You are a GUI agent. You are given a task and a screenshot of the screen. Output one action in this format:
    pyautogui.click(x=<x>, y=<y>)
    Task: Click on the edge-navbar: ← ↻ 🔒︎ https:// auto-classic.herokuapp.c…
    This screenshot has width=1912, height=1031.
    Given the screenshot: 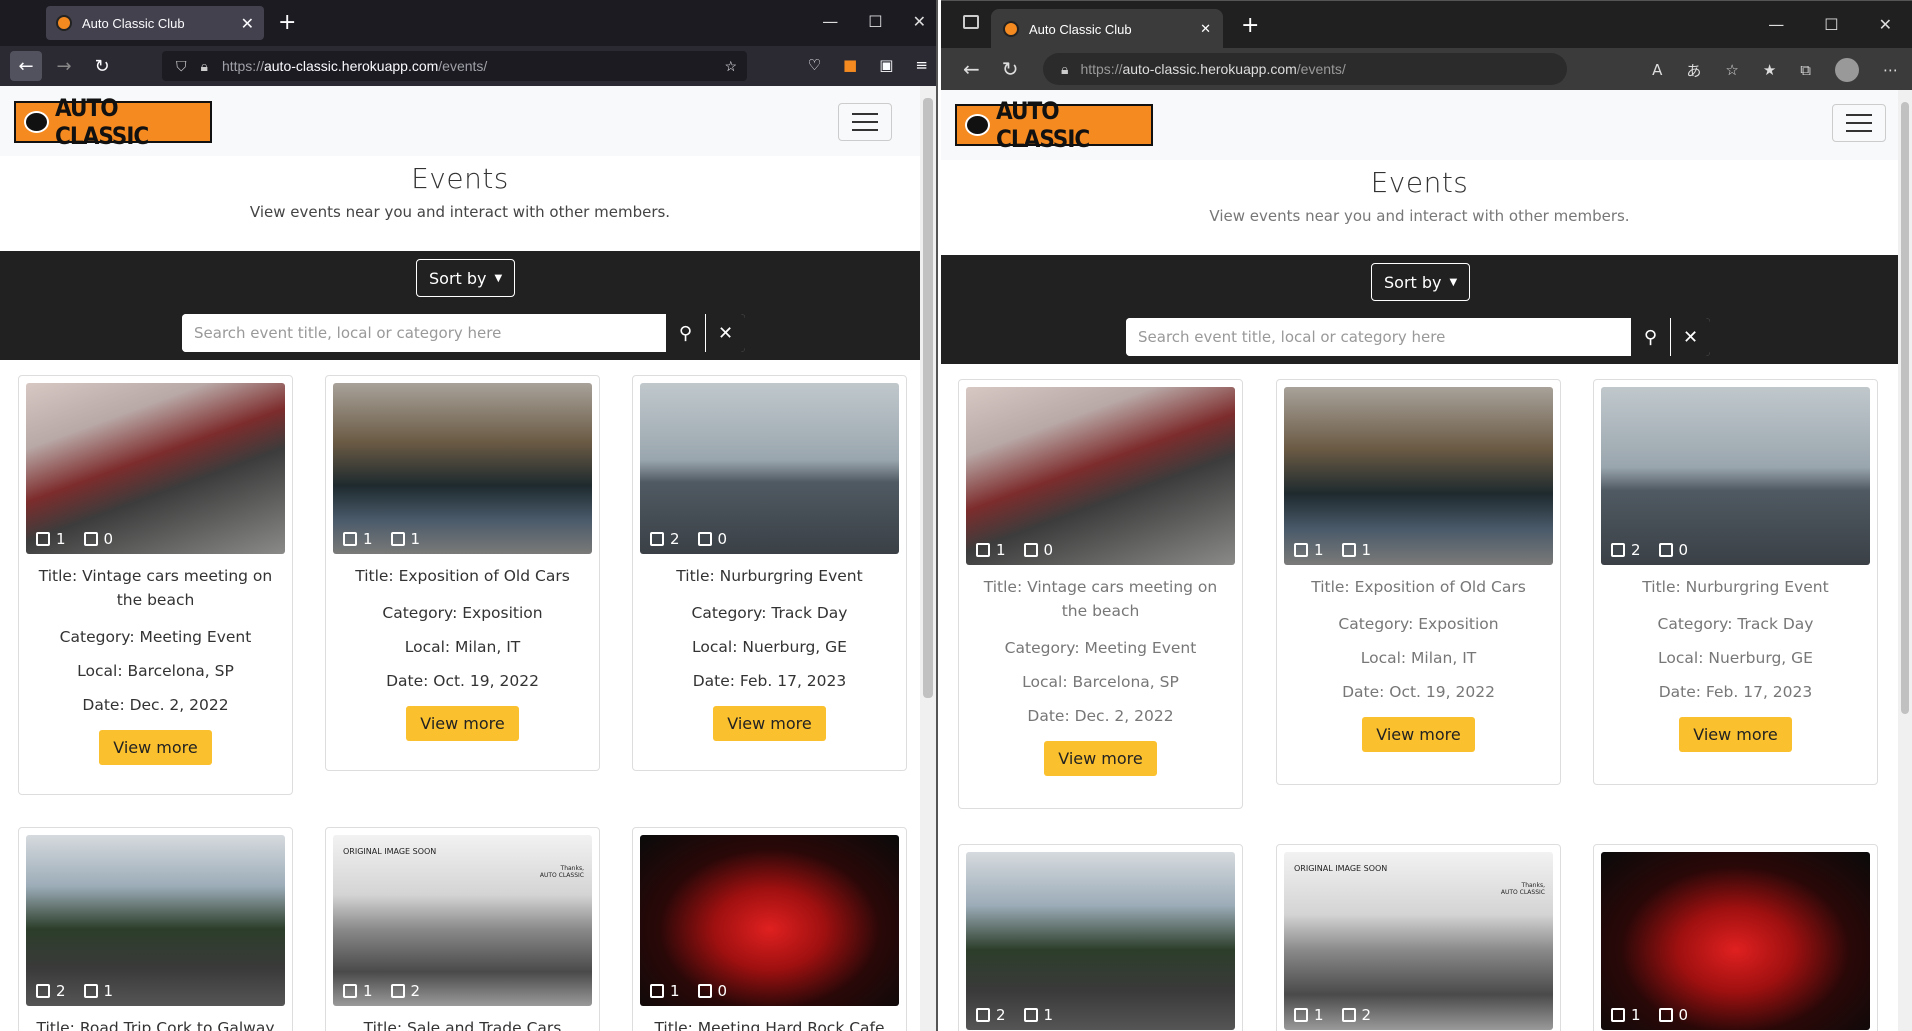 What is the action you would take?
    pyautogui.click(x=1426, y=69)
    